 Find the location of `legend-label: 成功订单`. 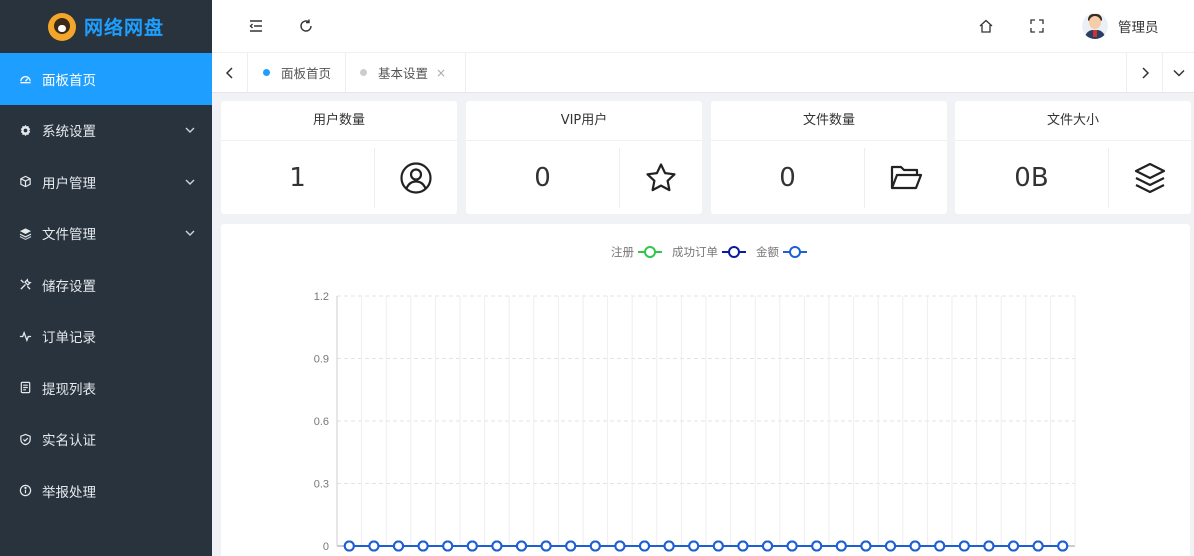

legend-label: 成功订单 is located at coordinates (695, 252).